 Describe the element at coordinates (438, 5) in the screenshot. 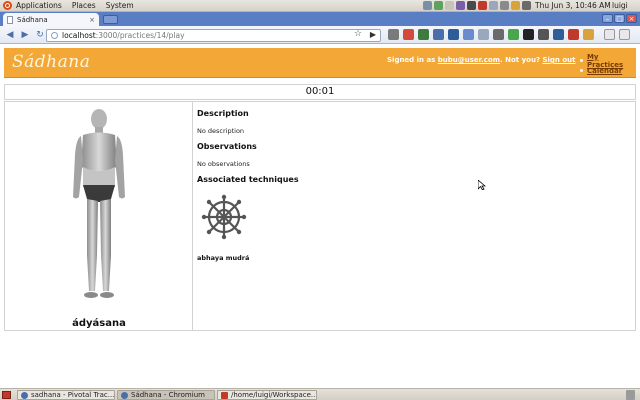

I see `updates-icon` at that location.